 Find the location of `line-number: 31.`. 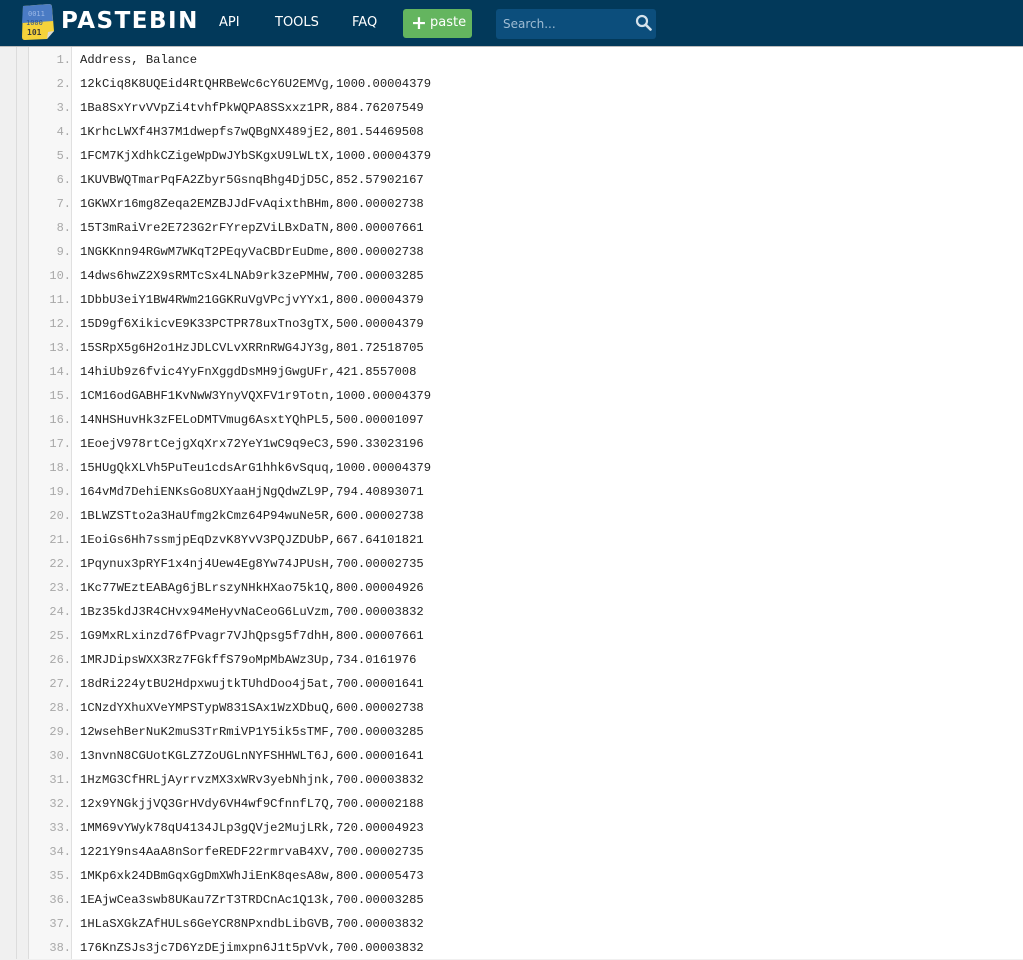

line-number: 31. is located at coordinates (60, 780).